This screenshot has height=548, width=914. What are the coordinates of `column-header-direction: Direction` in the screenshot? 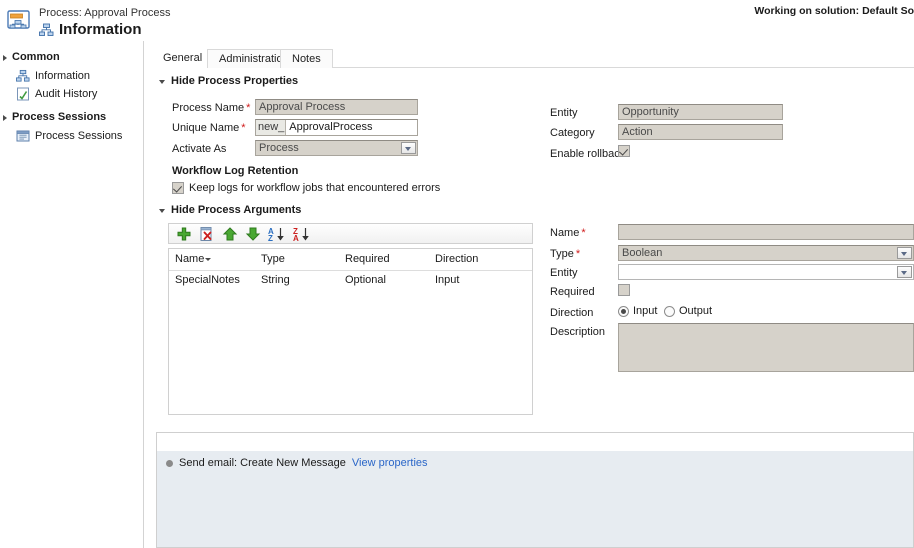 It's located at (480, 259).